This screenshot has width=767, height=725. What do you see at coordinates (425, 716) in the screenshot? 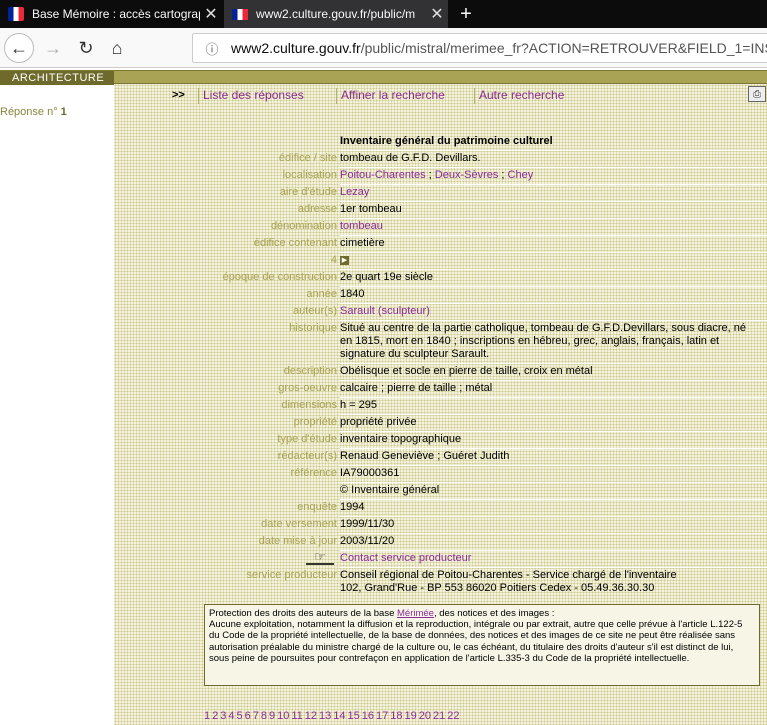
I see `page-link: 20` at bounding box center [425, 716].